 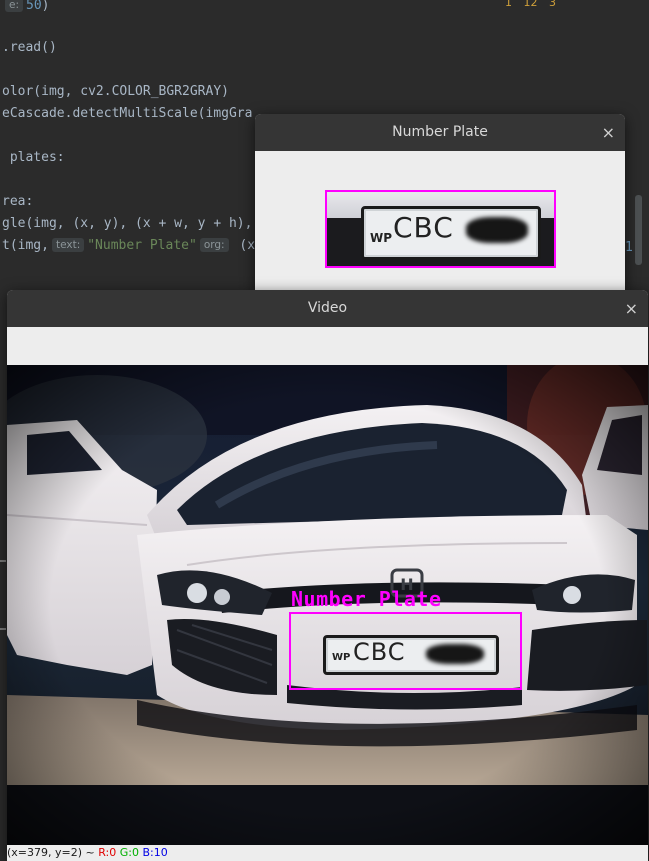 What do you see at coordinates (366, 599) in the screenshot?
I see `detection-label: Number Plate` at bounding box center [366, 599].